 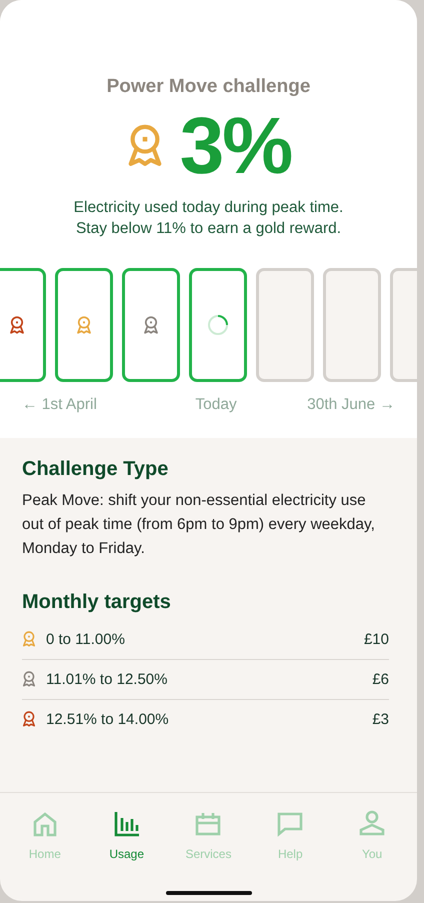 What do you see at coordinates (108, 719) in the screenshot?
I see `target-range: 12.51% to 14.00%` at bounding box center [108, 719].